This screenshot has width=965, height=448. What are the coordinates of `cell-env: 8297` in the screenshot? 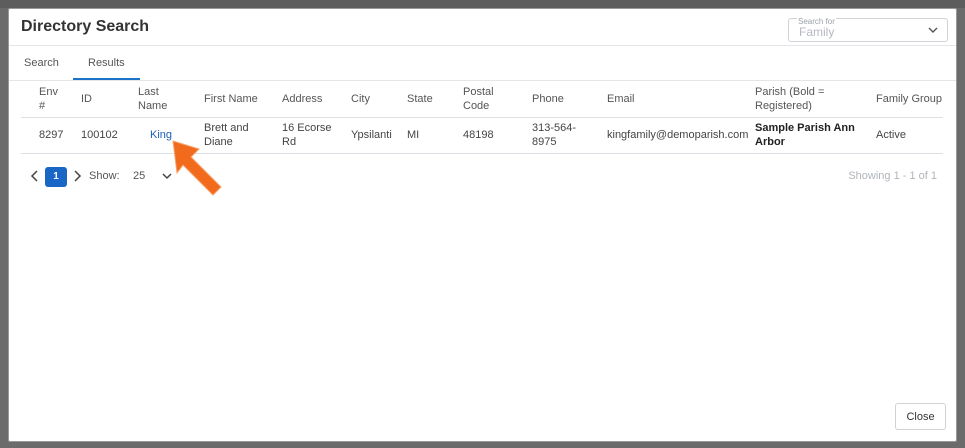 It's located at (42, 135).